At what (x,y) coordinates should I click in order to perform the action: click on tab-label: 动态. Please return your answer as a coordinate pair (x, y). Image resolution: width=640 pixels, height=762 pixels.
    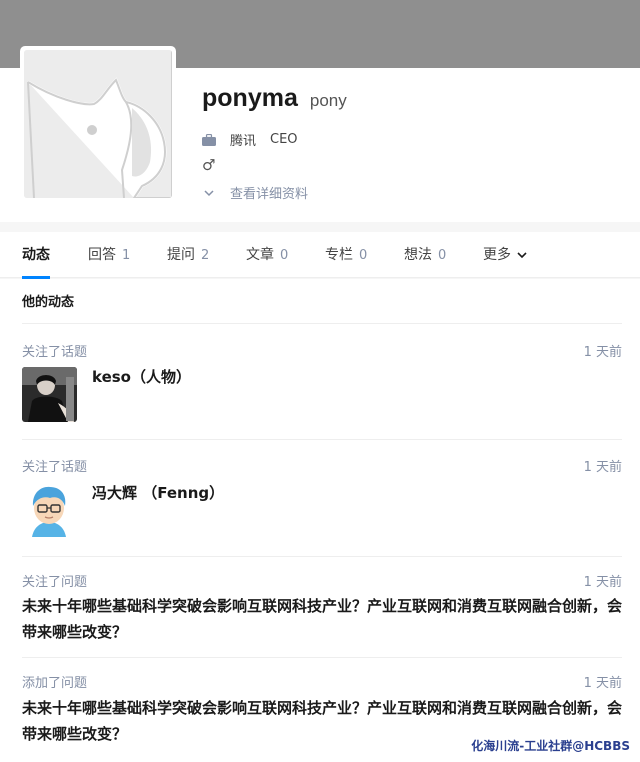
    Looking at the image, I should click on (36, 255).